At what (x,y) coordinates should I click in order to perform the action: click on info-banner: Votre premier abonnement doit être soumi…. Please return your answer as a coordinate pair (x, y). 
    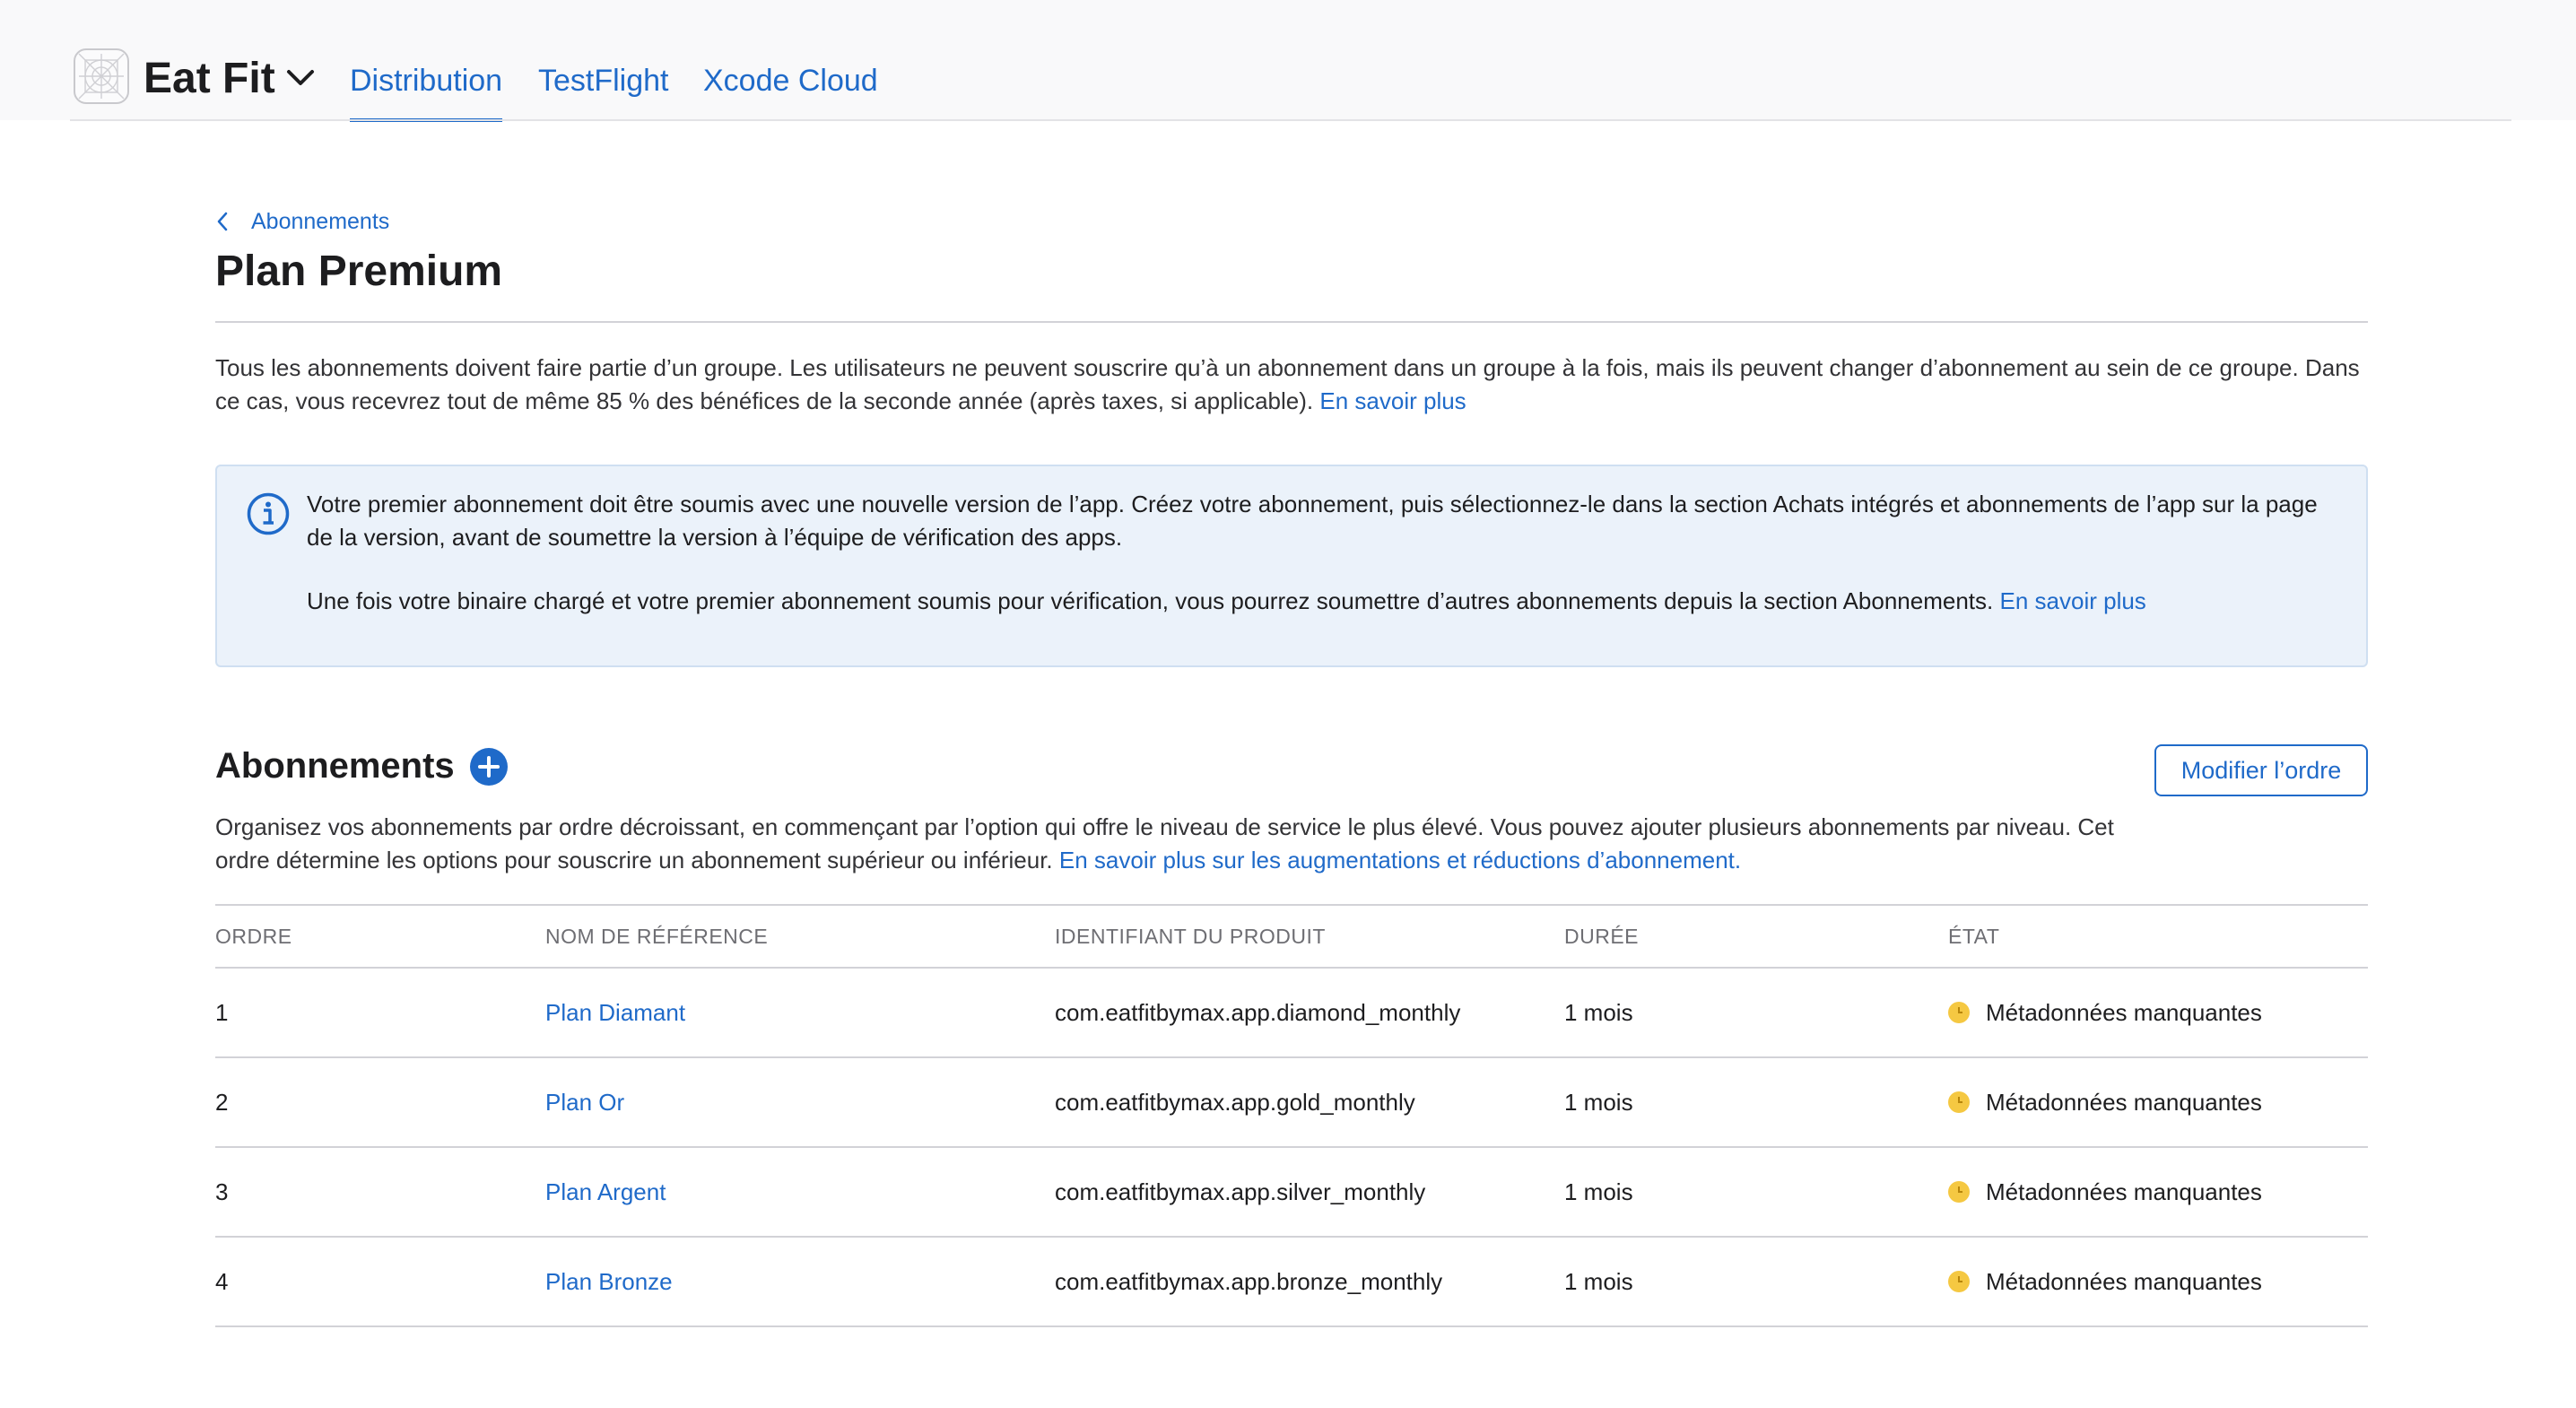
    Looking at the image, I should click on (1291, 566).